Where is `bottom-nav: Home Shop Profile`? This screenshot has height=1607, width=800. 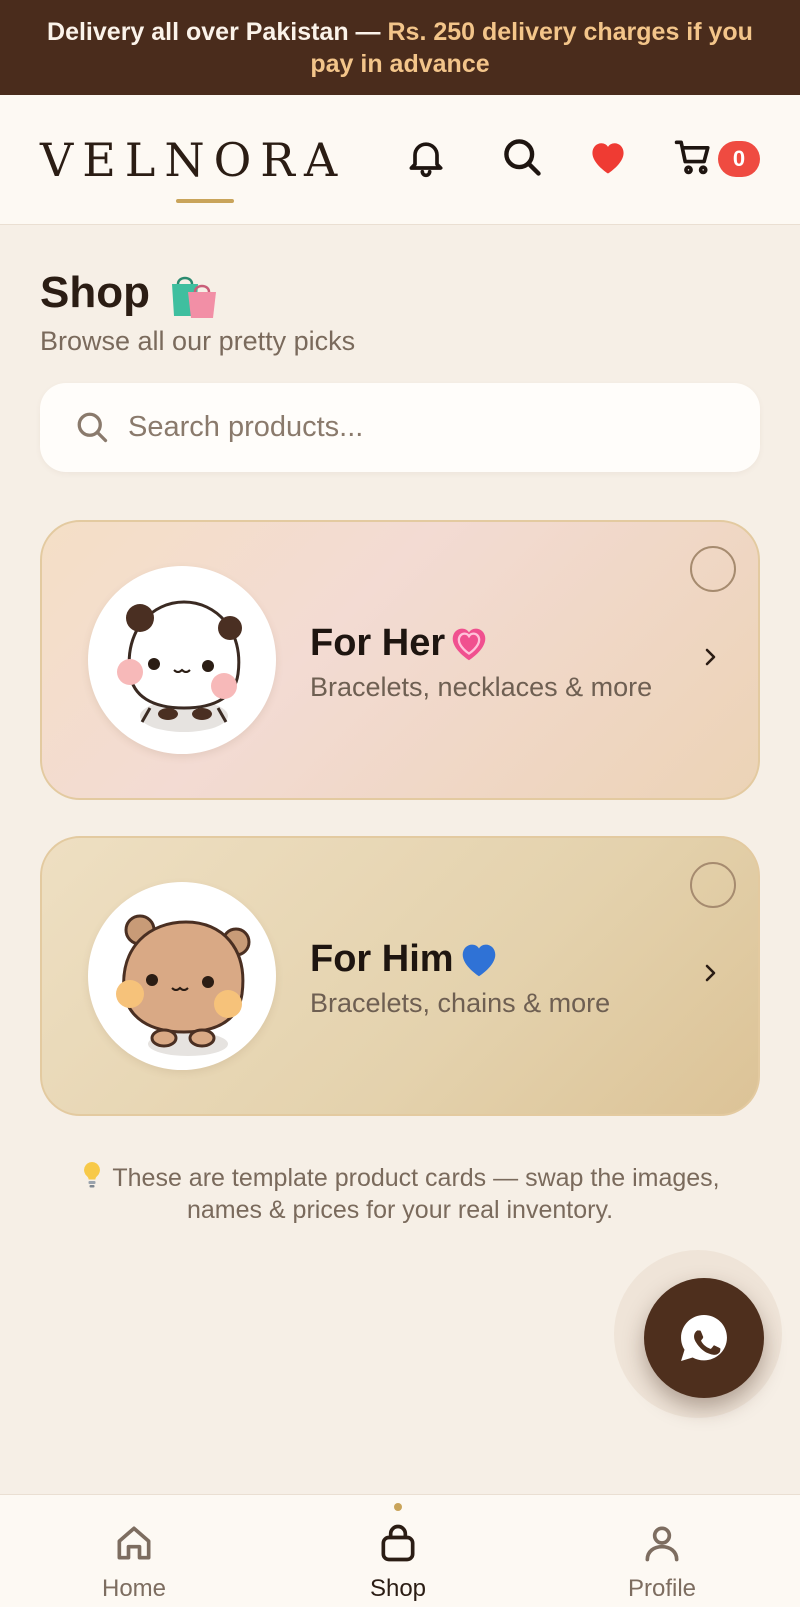 bottom-nav: Home Shop Profile is located at coordinates (400, 1550).